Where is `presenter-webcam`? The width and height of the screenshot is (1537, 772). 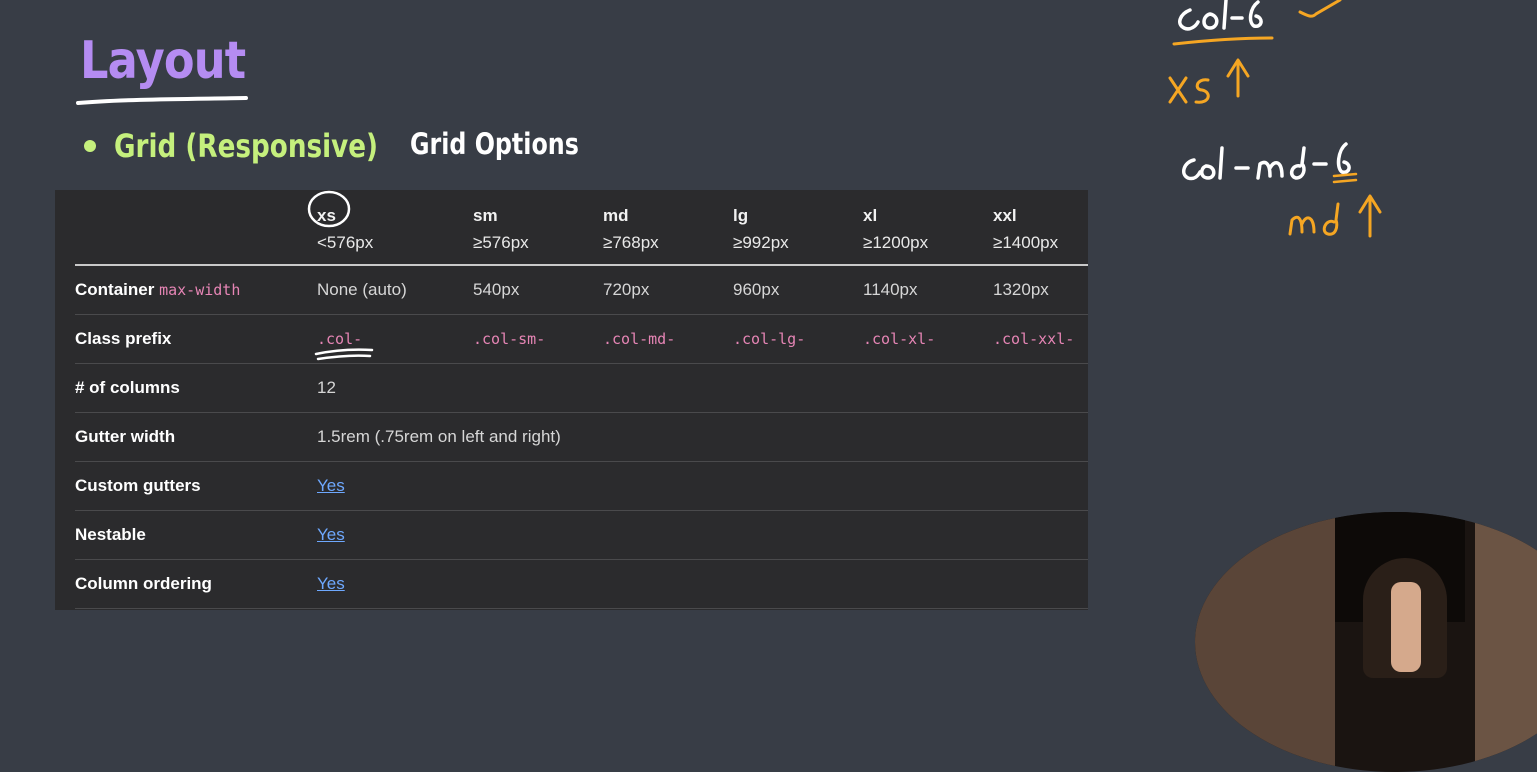
presenter-webcam is located at coordinates (1366, 642).